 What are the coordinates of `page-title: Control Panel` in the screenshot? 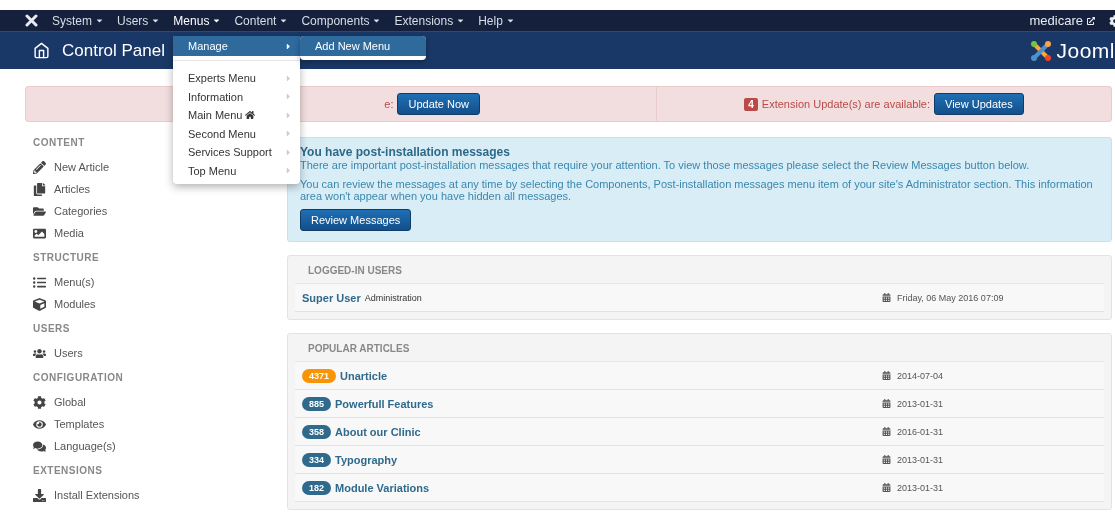 It's located at (113, 50).